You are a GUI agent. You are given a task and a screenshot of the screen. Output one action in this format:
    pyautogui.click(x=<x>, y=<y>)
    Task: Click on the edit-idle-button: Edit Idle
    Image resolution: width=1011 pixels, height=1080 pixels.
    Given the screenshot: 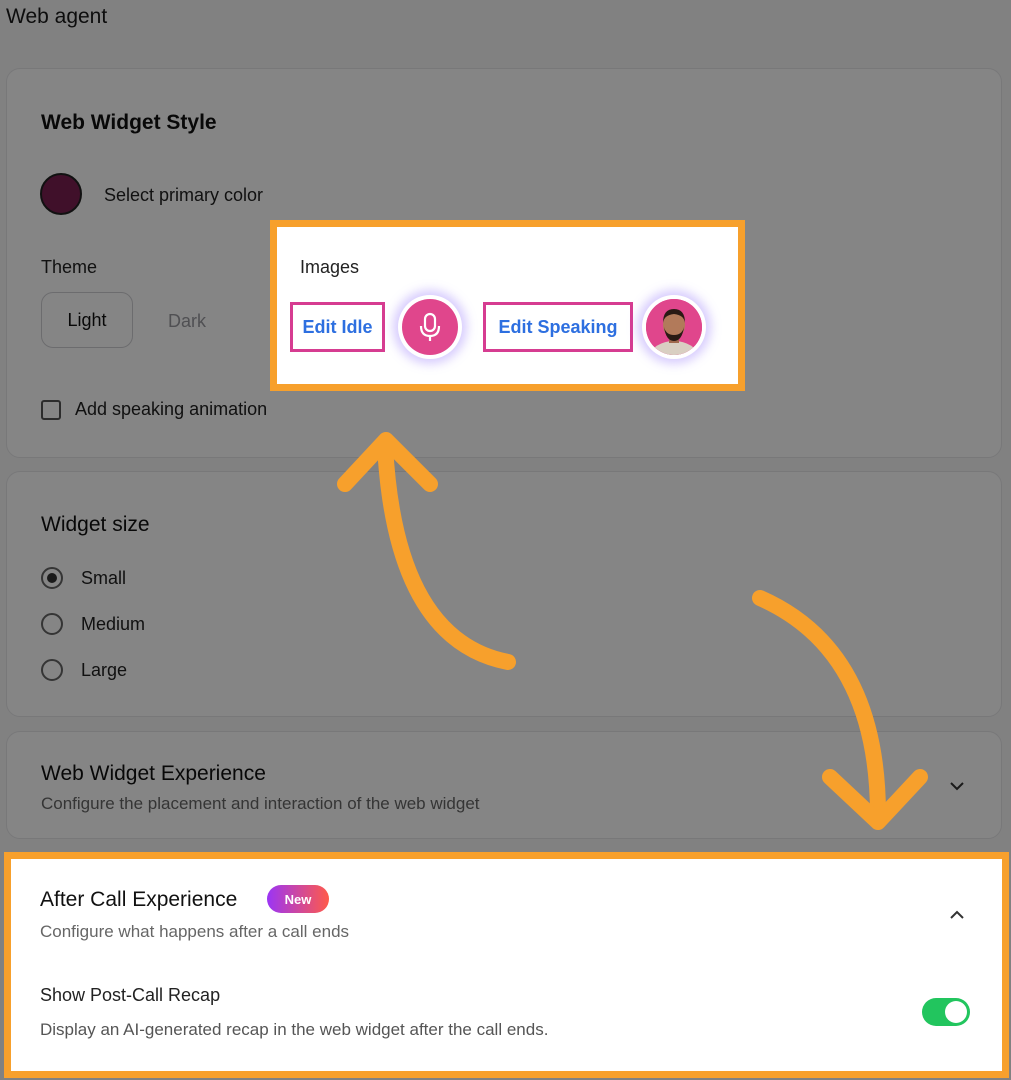 What is the action you would take?
    pyautogui.click(x=337, y=327)
    